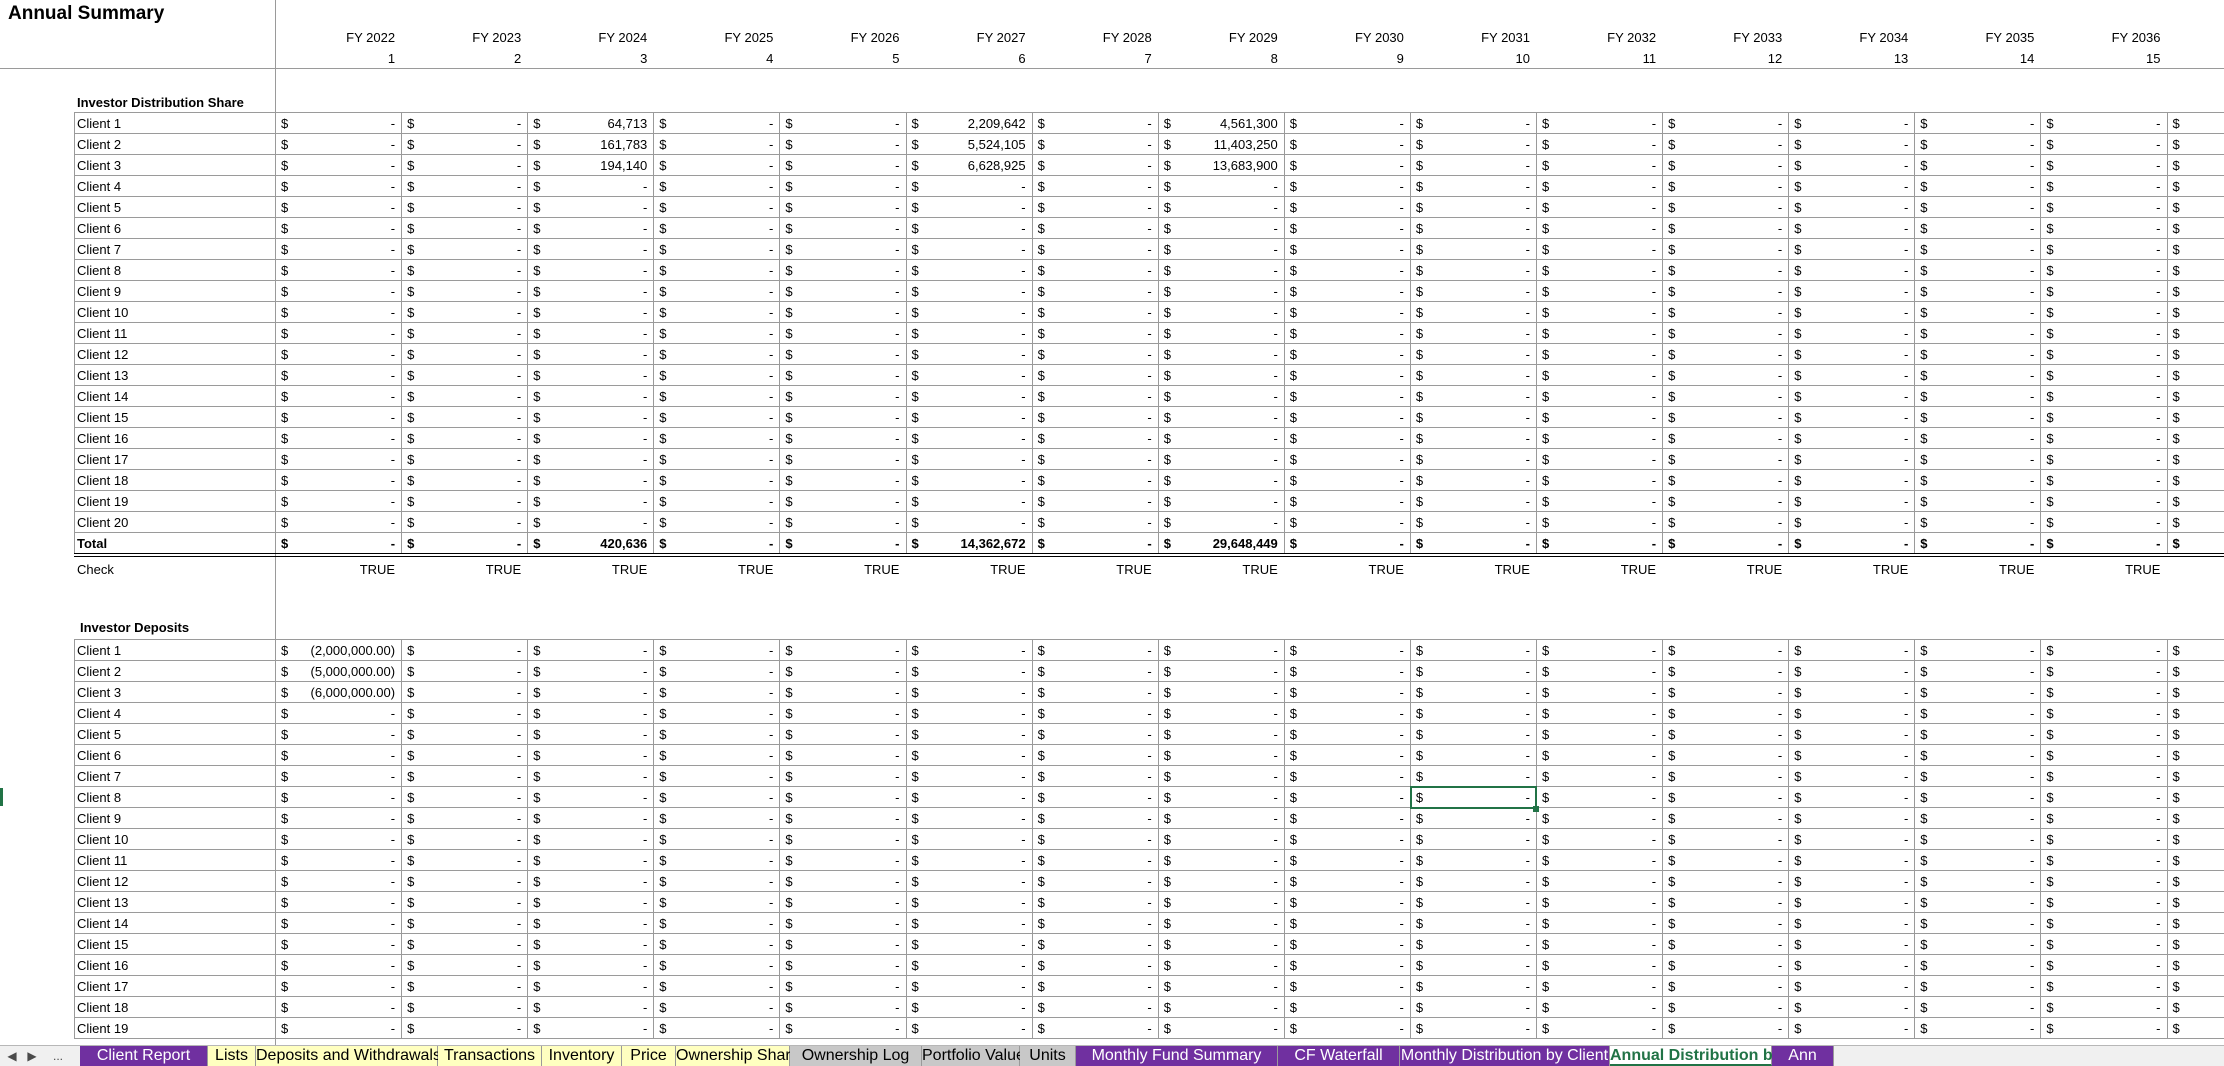 The height and width of the screenshot is (1066, 2224). What do you see at coordinates (973, 1056) in the screenshot?
I see `sheet-tab: Portfolio Value` at bounding box center [973, 1056].